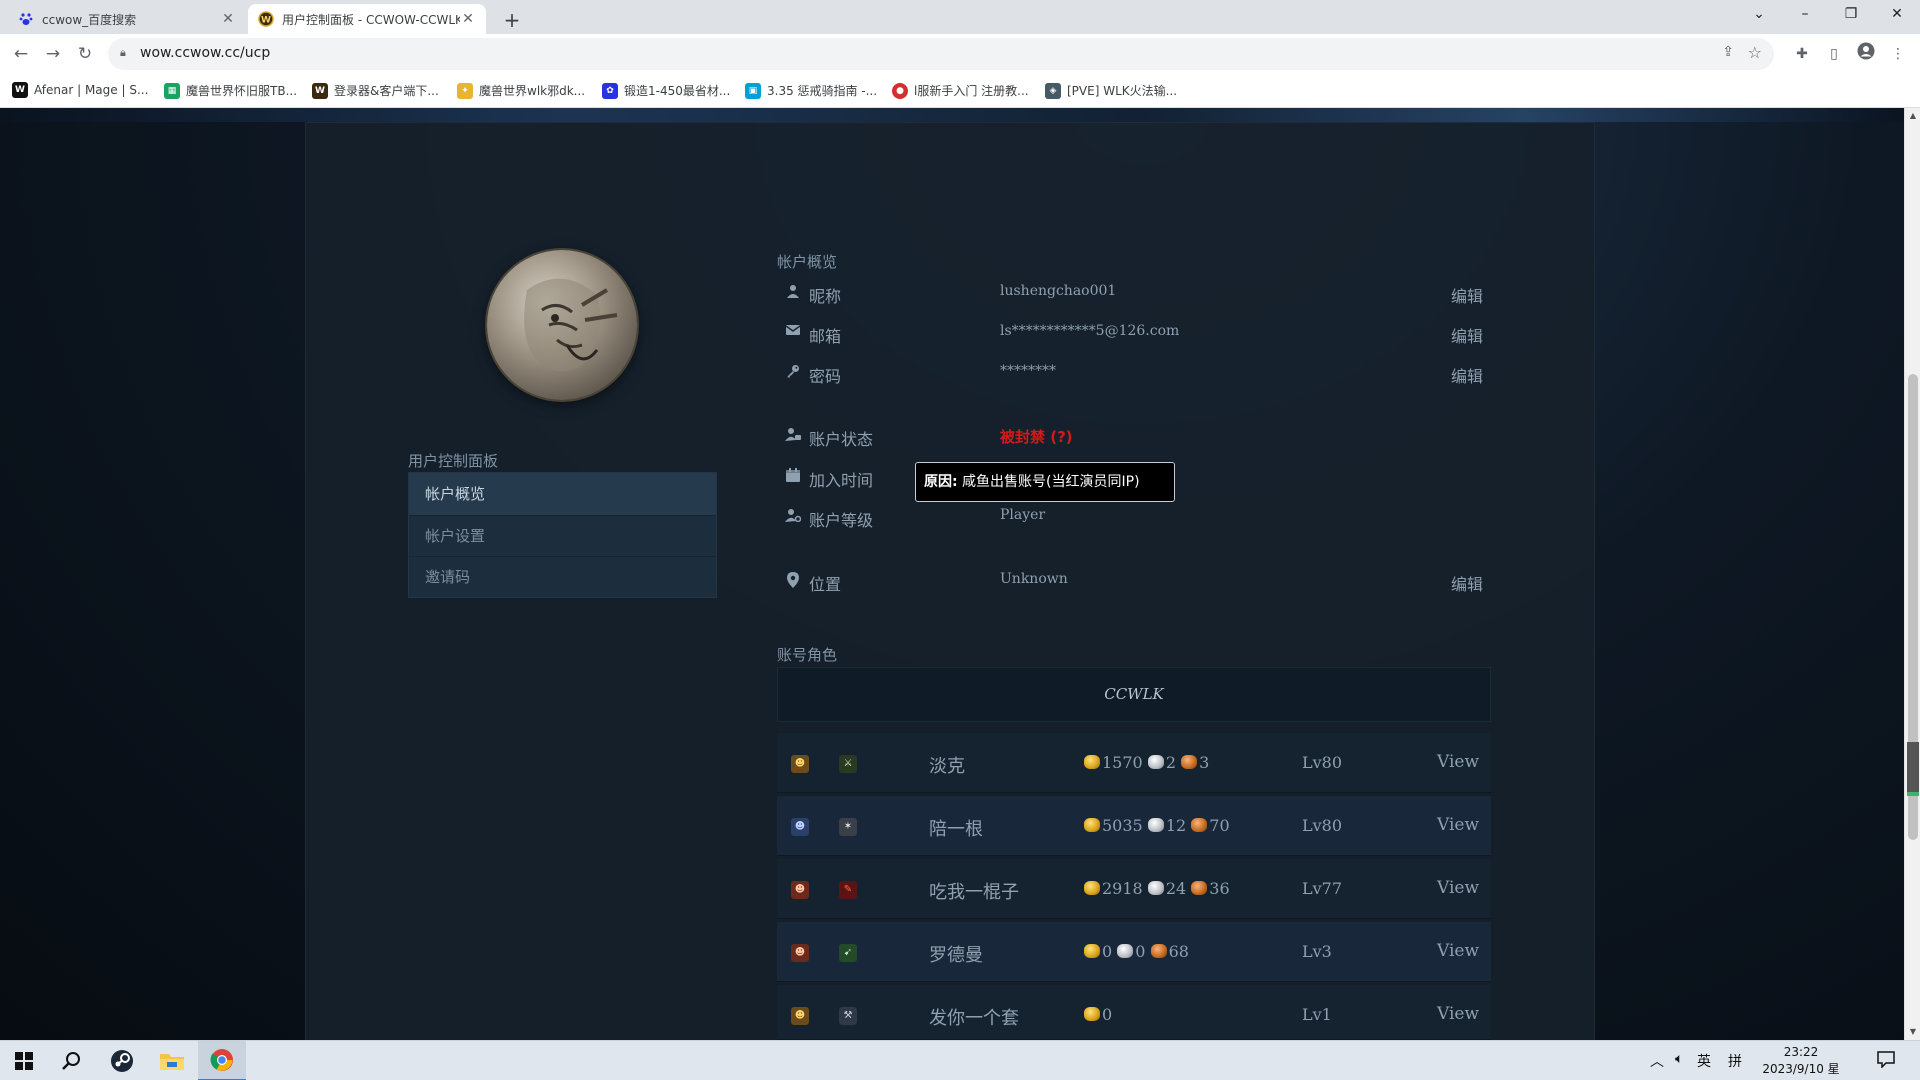  I want to click on level-value: Player, so click(1023, 515).